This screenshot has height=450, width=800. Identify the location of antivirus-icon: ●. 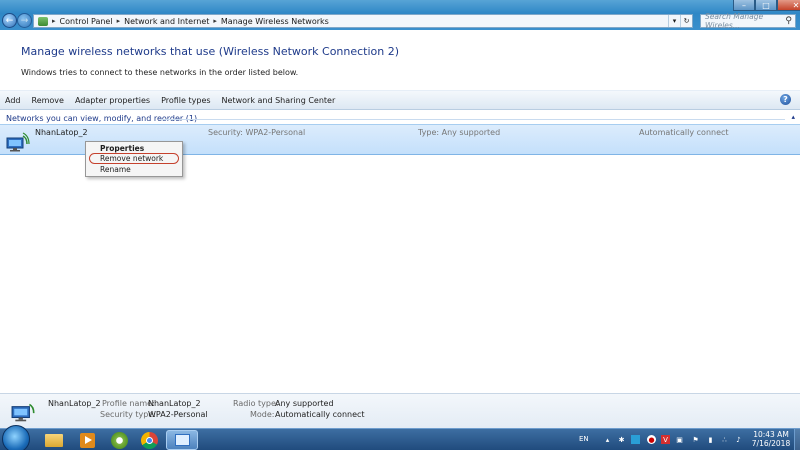
(651, 439).